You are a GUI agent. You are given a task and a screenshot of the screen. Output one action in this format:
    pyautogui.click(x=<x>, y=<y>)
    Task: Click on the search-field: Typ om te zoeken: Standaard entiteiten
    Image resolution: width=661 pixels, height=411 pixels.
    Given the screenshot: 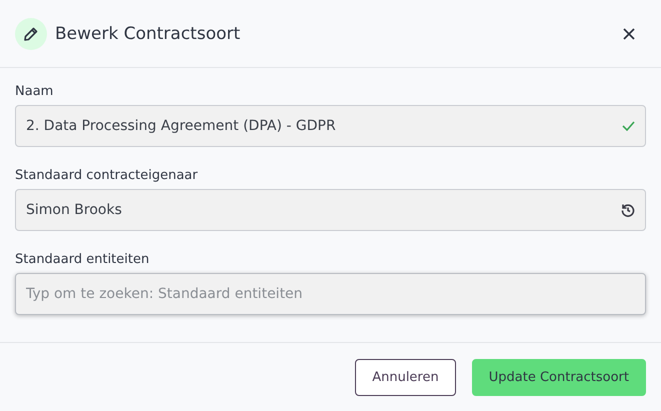 What is the action you would take?
    pyautogui.click(x=330, y=294)
    